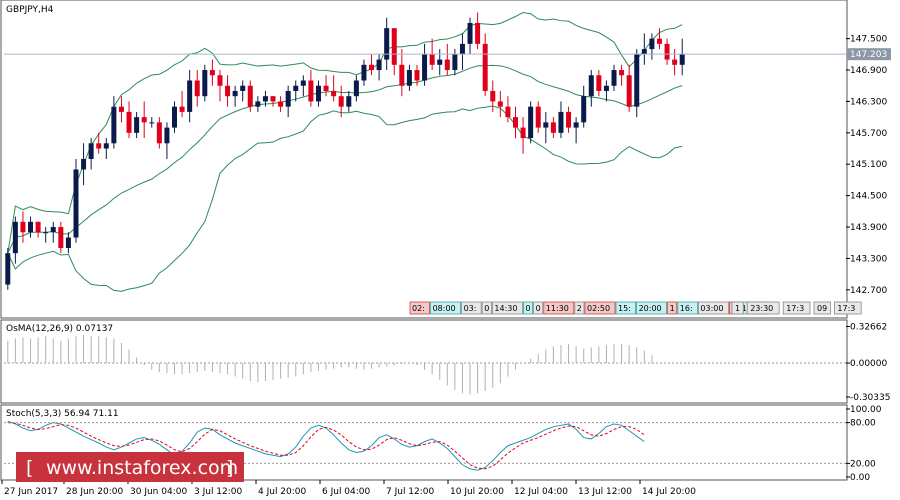  I want to click on time-tick-label: 13 Jul 12:00, so click(605, 492).